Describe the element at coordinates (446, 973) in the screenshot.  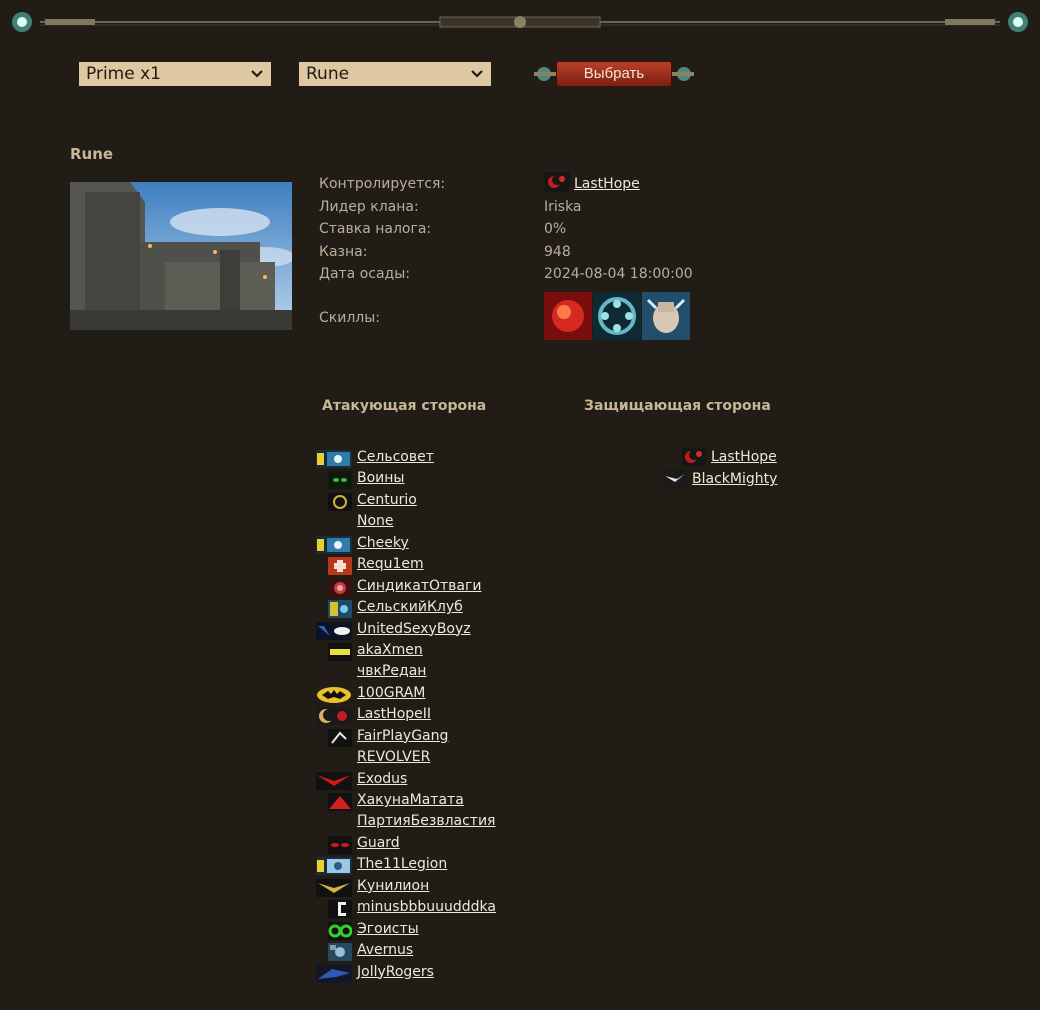
I see `list-item: JollyRogers` at that location.